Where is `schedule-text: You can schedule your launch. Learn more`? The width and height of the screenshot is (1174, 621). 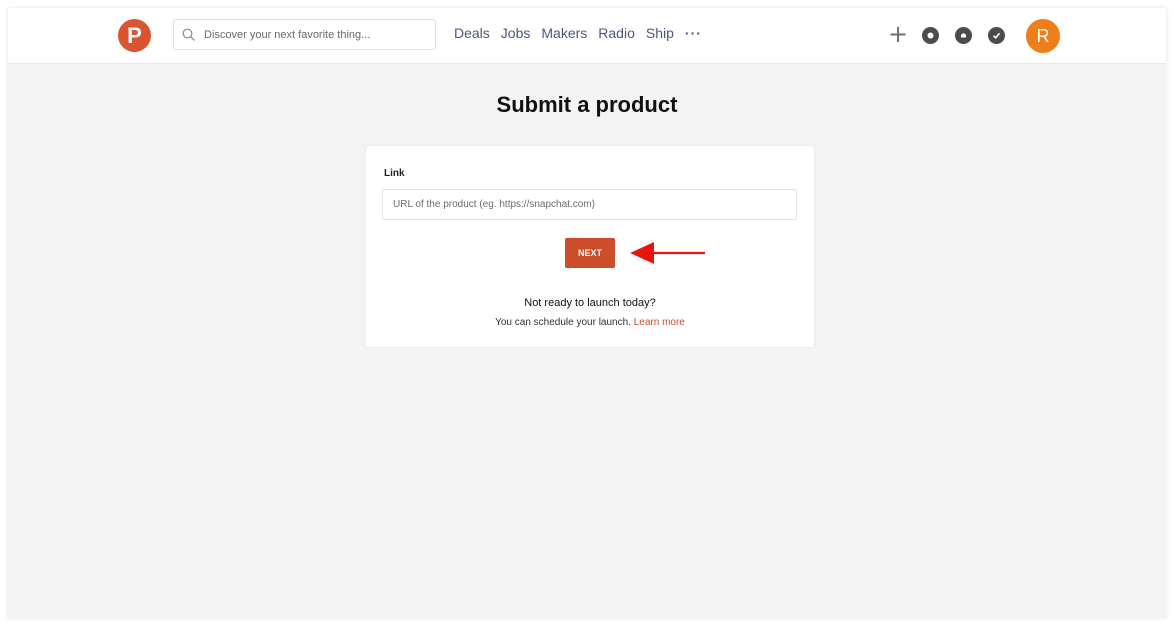 schedule-text: You can schedule your launch. Learn more is located at coordinates (590, 322).